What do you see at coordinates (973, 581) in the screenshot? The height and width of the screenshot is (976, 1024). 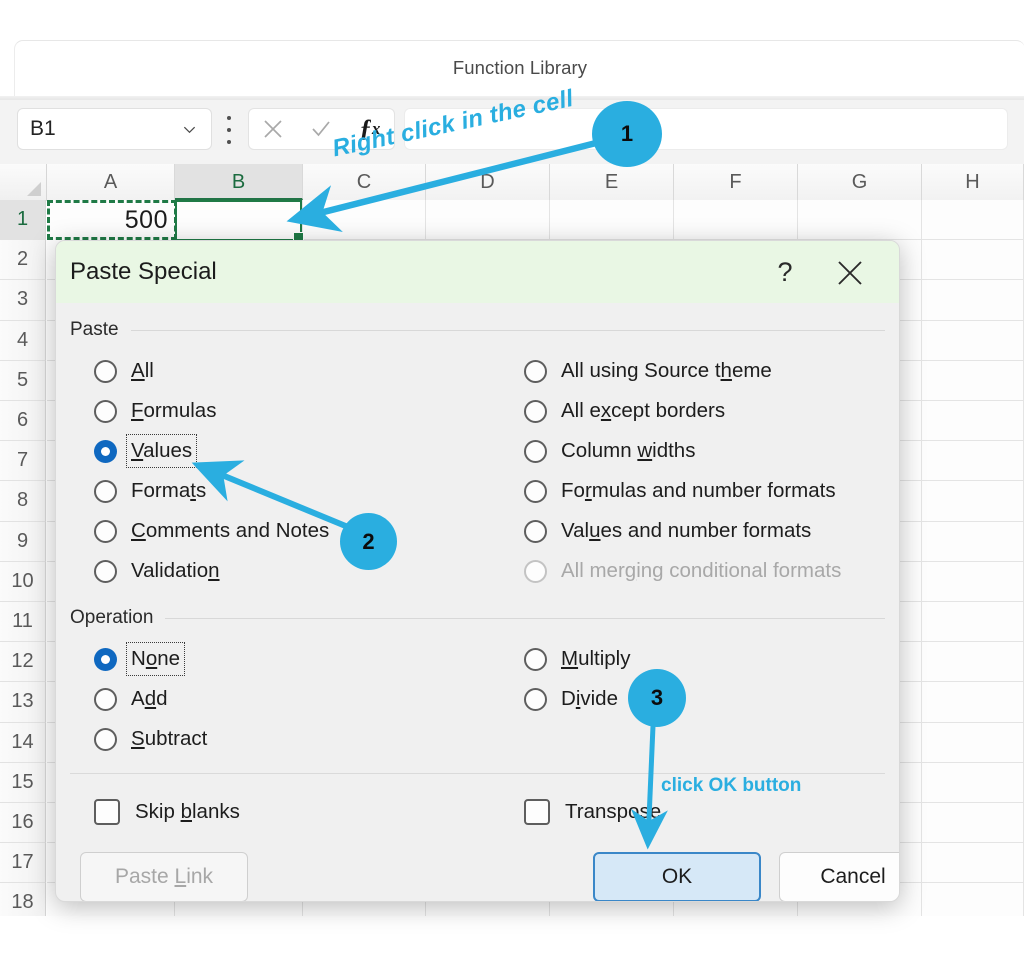 I see `grid-cell-H10` at bounding box center [973, 581].